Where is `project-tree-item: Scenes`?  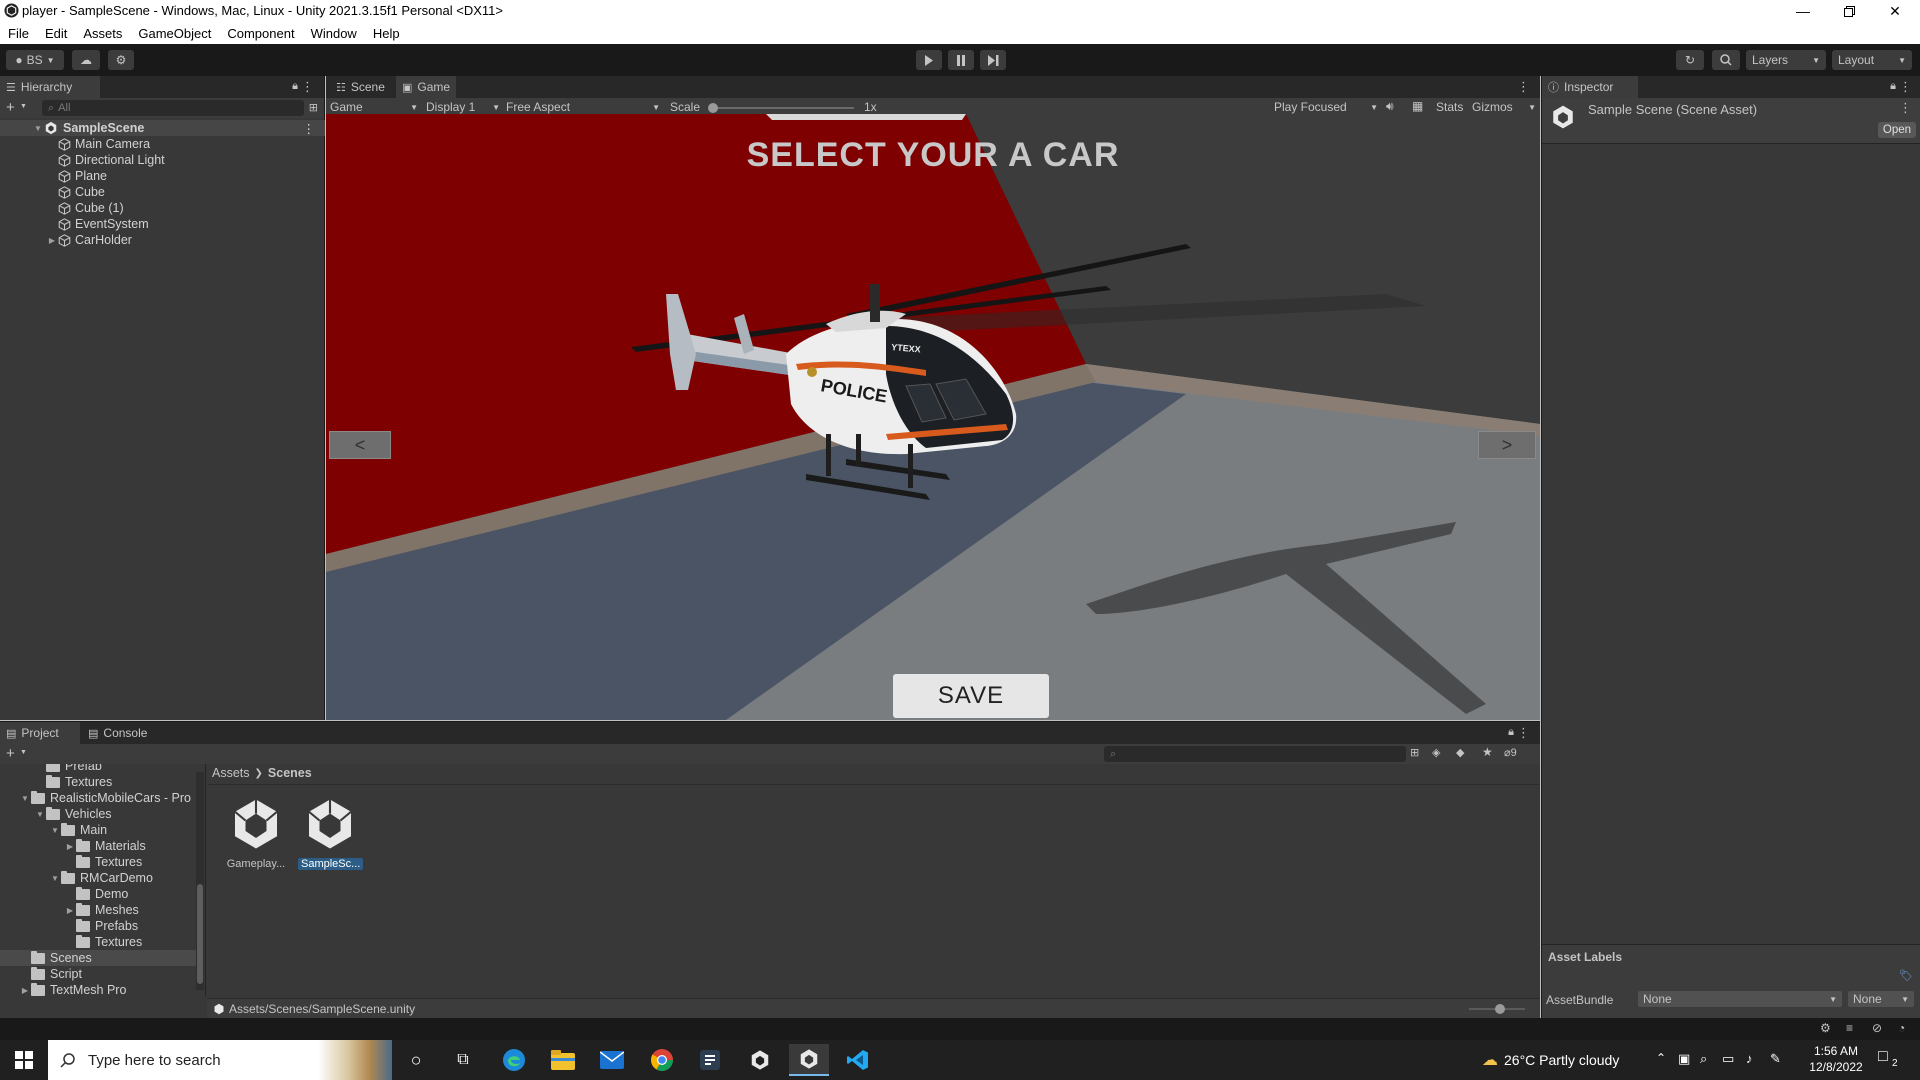
project-tree-item: Scenes is located at coordinates (98, 958).